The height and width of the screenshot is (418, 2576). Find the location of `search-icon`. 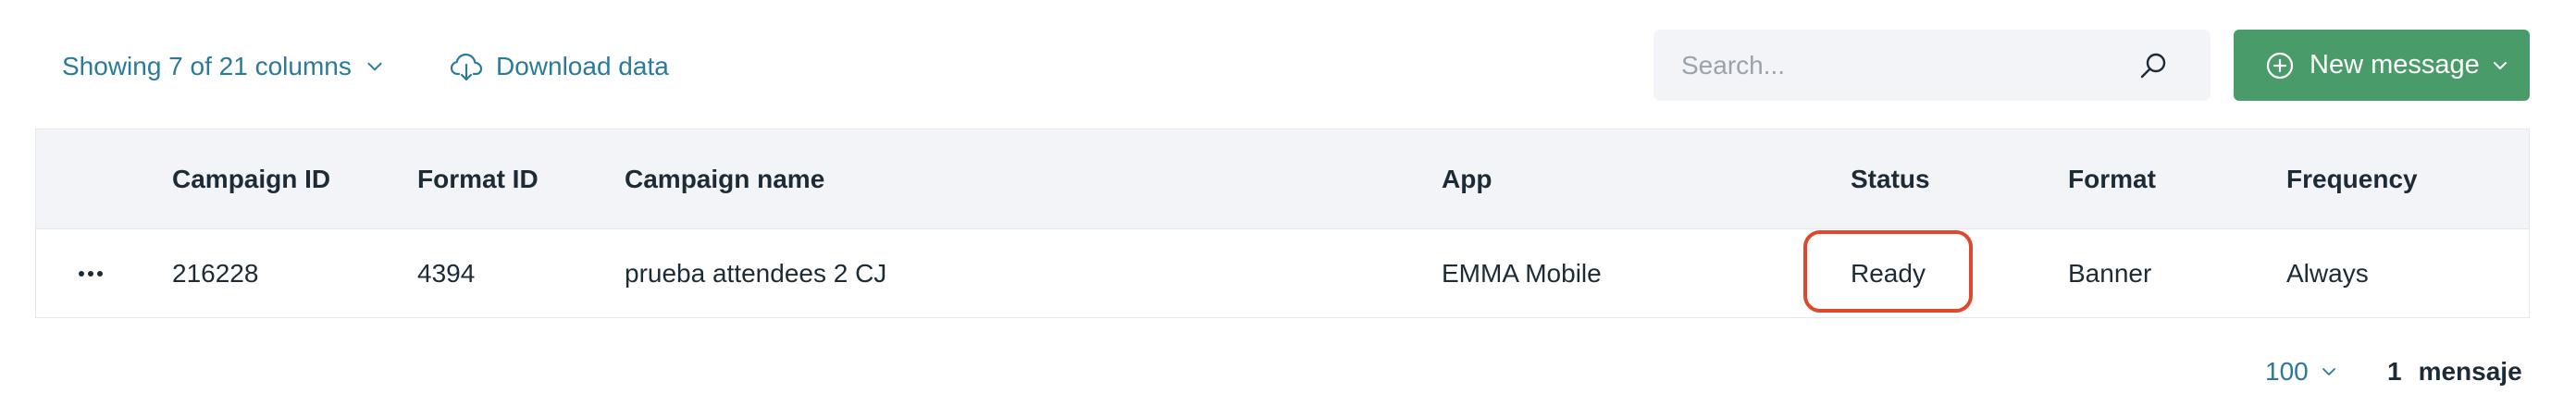

search-icon is located at coordinates (2153, 66).